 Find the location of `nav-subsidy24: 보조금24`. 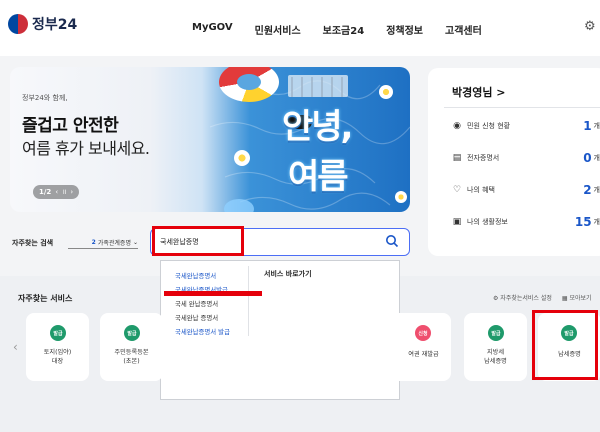

nav-subsidy24: 보조금24 is located at coordinates (344, 29).